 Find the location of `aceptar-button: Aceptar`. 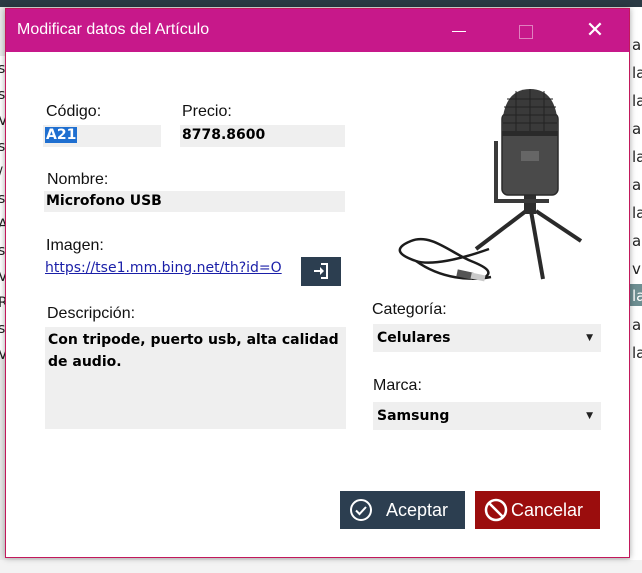

aceptar-button: Aceptar is located at coordinates (402, 510).